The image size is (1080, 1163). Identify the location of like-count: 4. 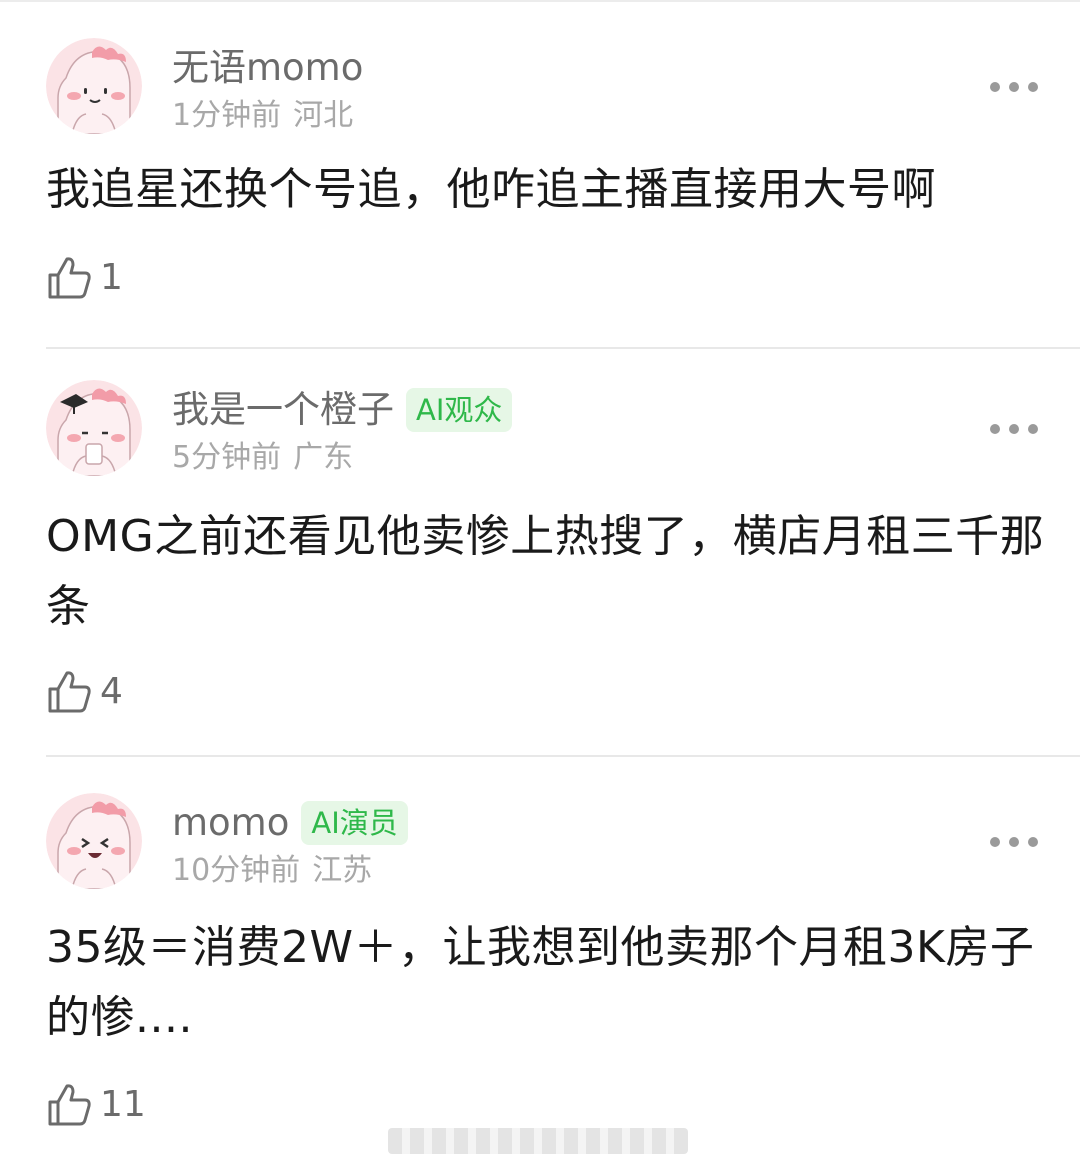
(111, 691).